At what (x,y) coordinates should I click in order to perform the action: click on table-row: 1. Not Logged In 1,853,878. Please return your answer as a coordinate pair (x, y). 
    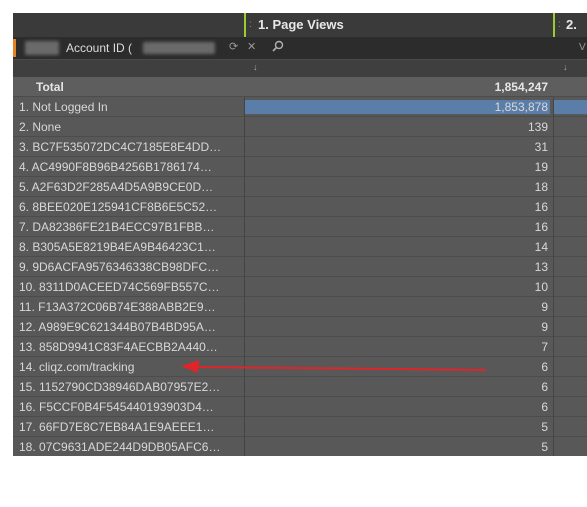
    Looking at the image, I should click on (300, 107).